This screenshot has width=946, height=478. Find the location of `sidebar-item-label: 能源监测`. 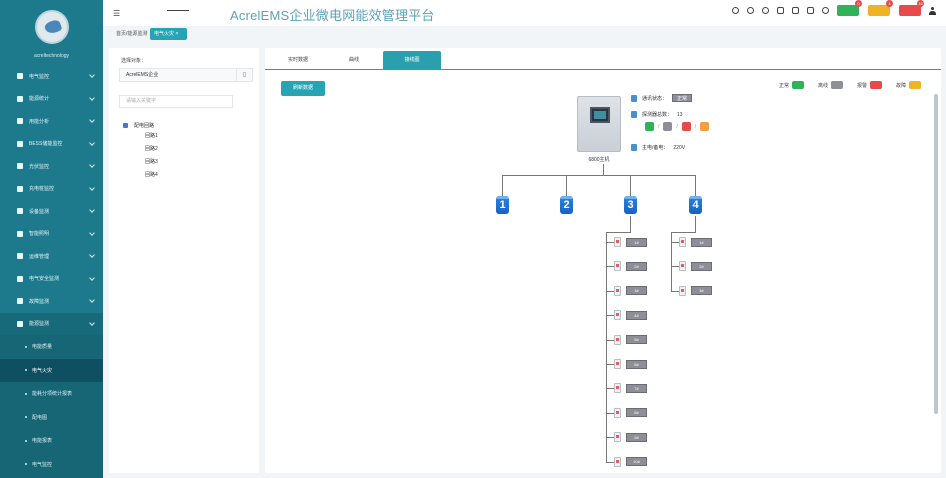

sidebar-item-label: 能源监测 is located at coordinates (39, 324).